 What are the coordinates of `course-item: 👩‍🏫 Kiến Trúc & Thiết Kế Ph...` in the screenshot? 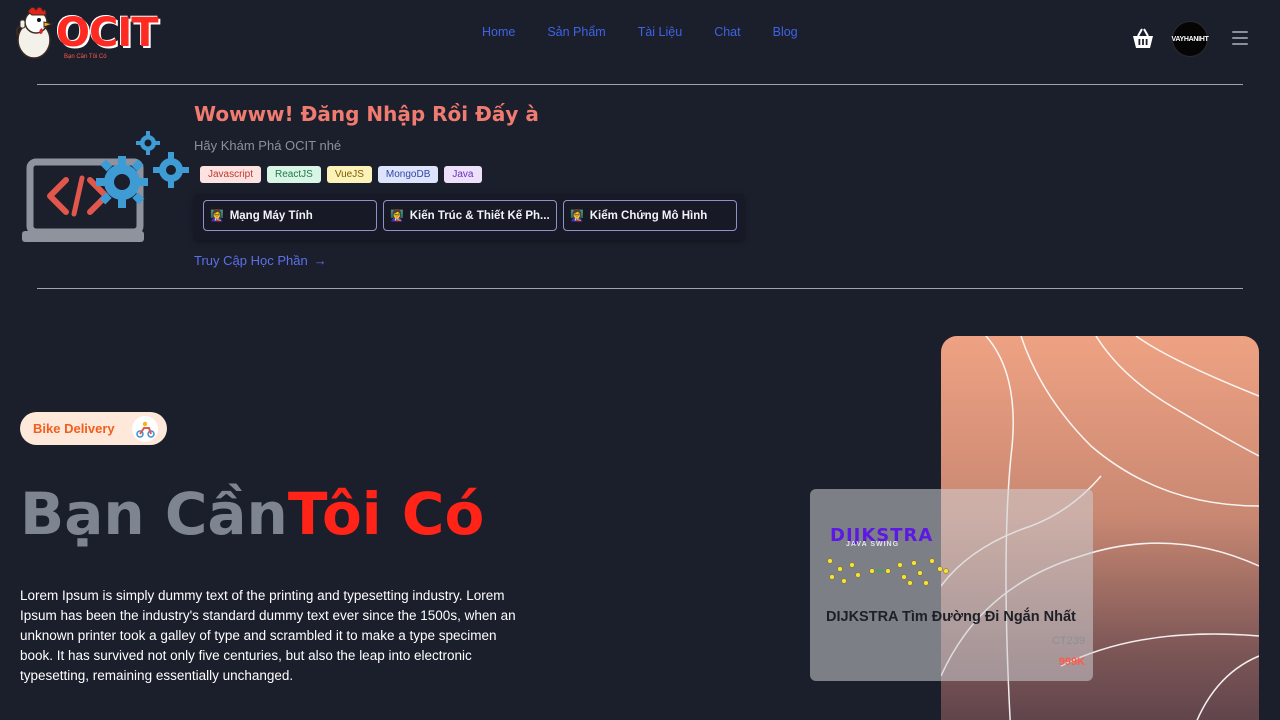 It's located at (470, 215).